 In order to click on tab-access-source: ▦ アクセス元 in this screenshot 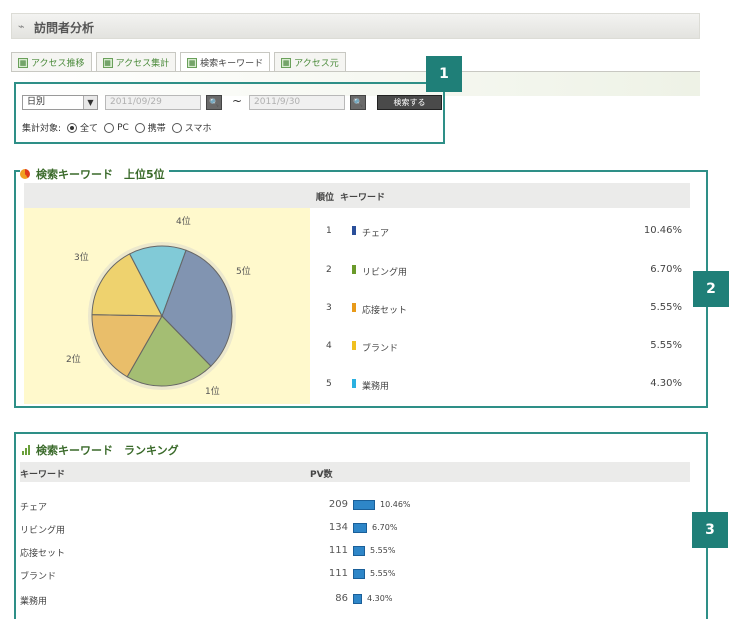, I will do `click(310, 62)`.